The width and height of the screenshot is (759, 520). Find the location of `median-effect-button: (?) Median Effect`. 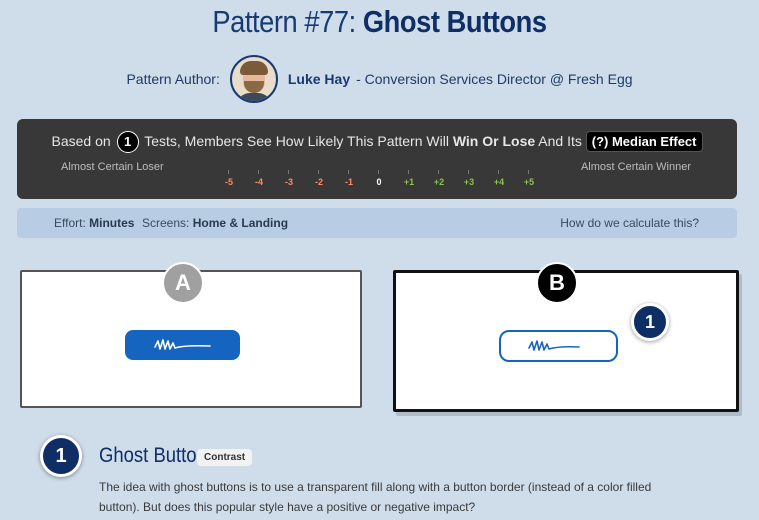

median-effect-button: (?) Median Effect is located at coordinates (644, 141).